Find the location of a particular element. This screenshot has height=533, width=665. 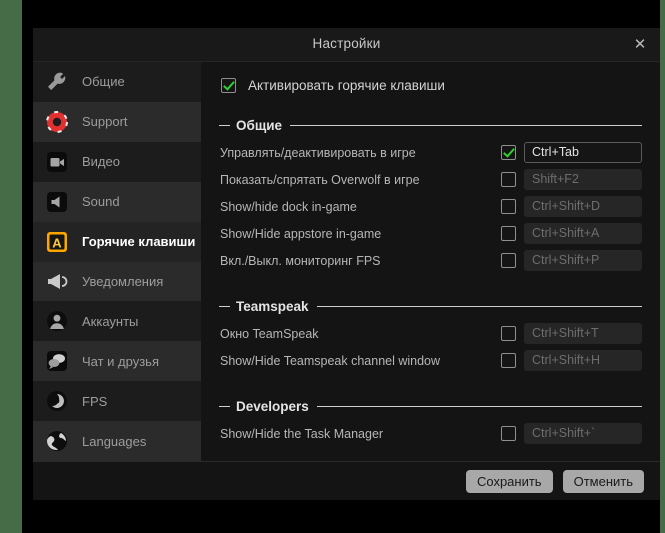

globe-icon is located at coordinates (57, 441).